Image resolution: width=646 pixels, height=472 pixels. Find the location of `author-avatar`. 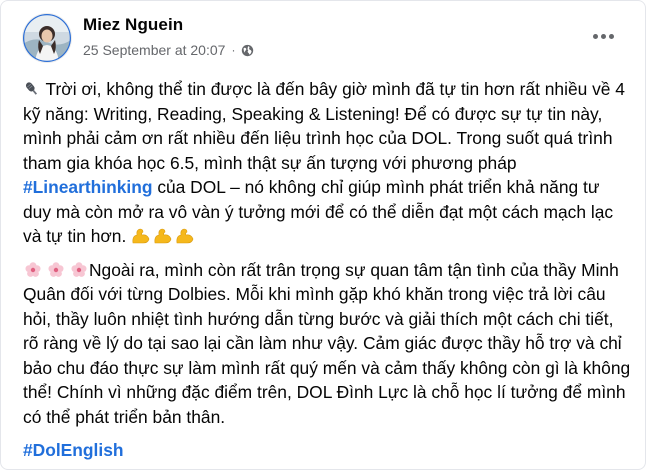

author-avatar is located at coordinates (47, 38).